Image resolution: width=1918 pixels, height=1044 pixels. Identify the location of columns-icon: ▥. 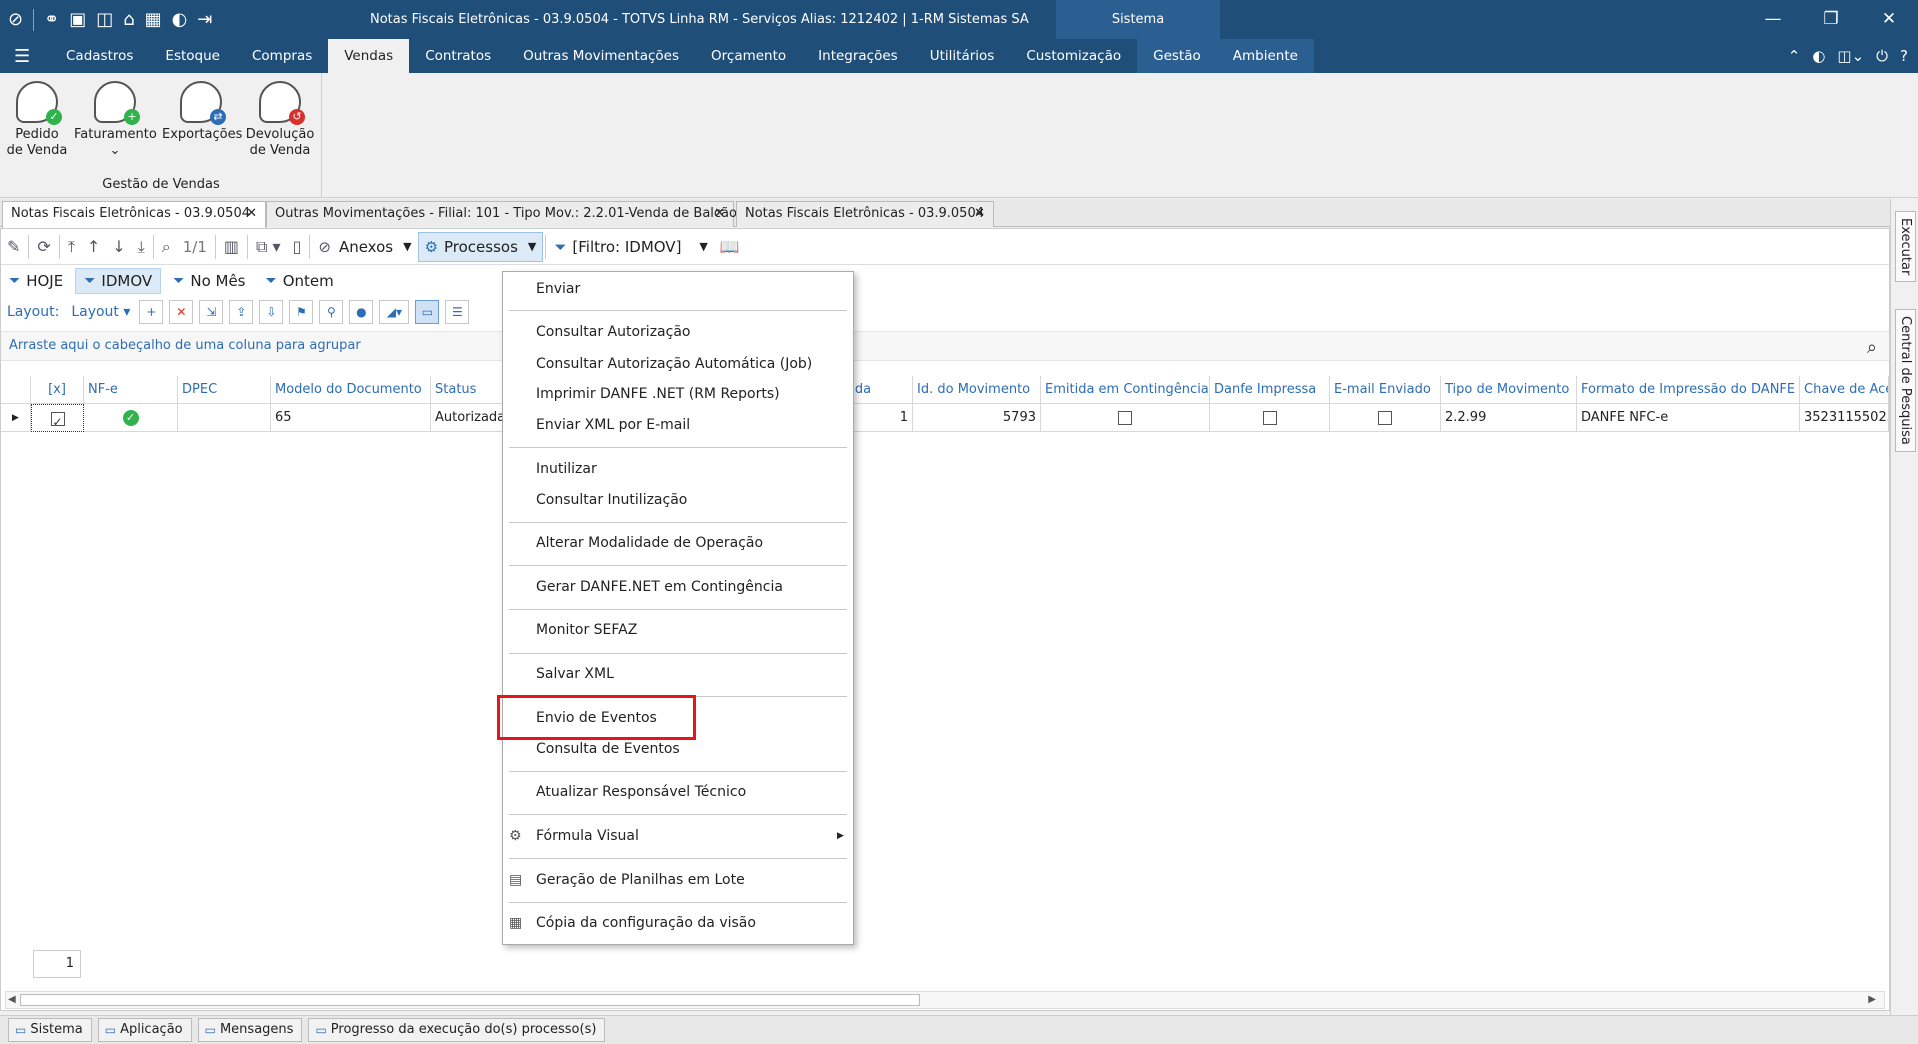
(231, 247).